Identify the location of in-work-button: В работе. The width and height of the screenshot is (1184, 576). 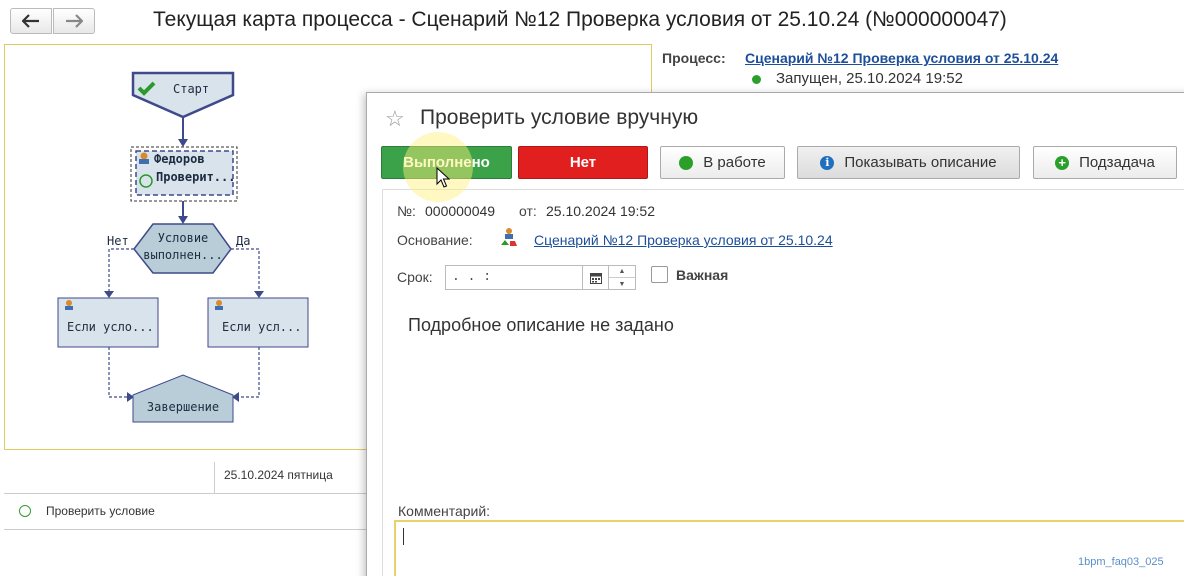
(722, 162).